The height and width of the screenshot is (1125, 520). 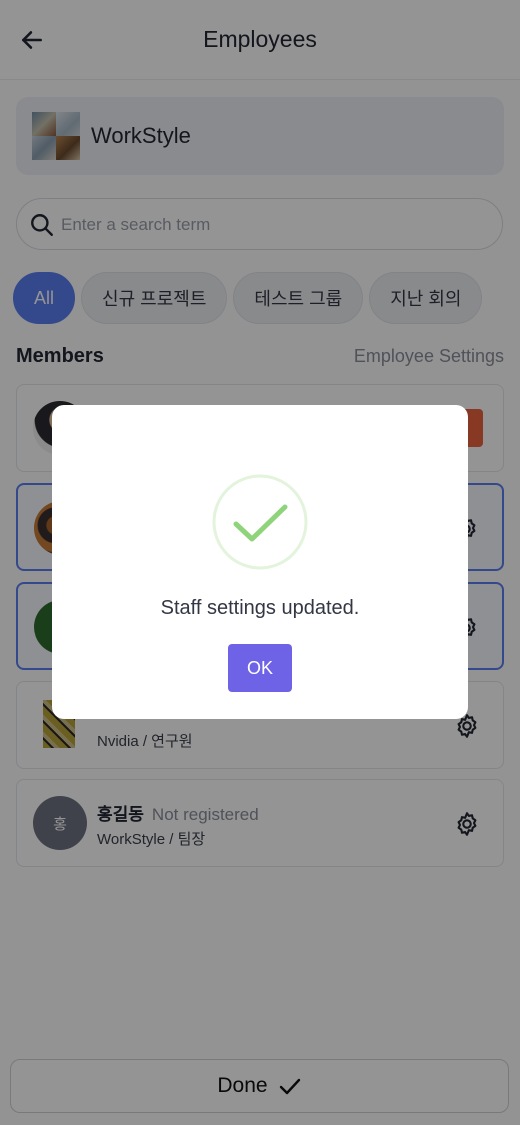 I want to click on success-check-icon, so click(x=260, y=522).